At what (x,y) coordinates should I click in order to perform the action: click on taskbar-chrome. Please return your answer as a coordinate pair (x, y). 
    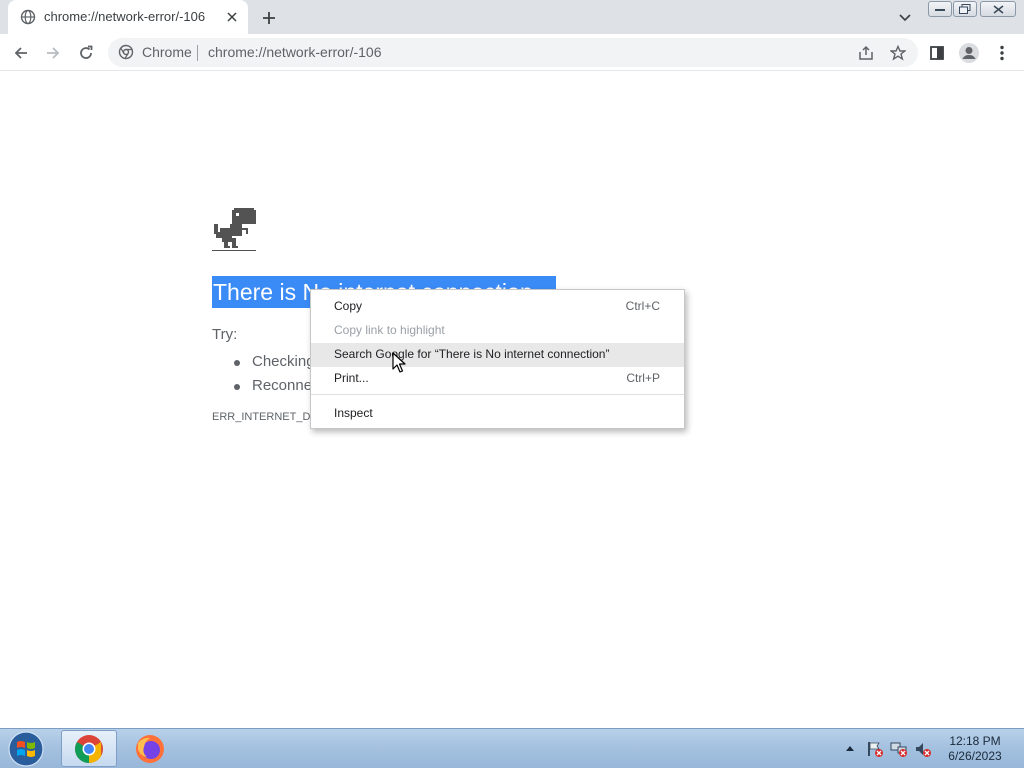
    Looking at the image, I should click on (89, 748).